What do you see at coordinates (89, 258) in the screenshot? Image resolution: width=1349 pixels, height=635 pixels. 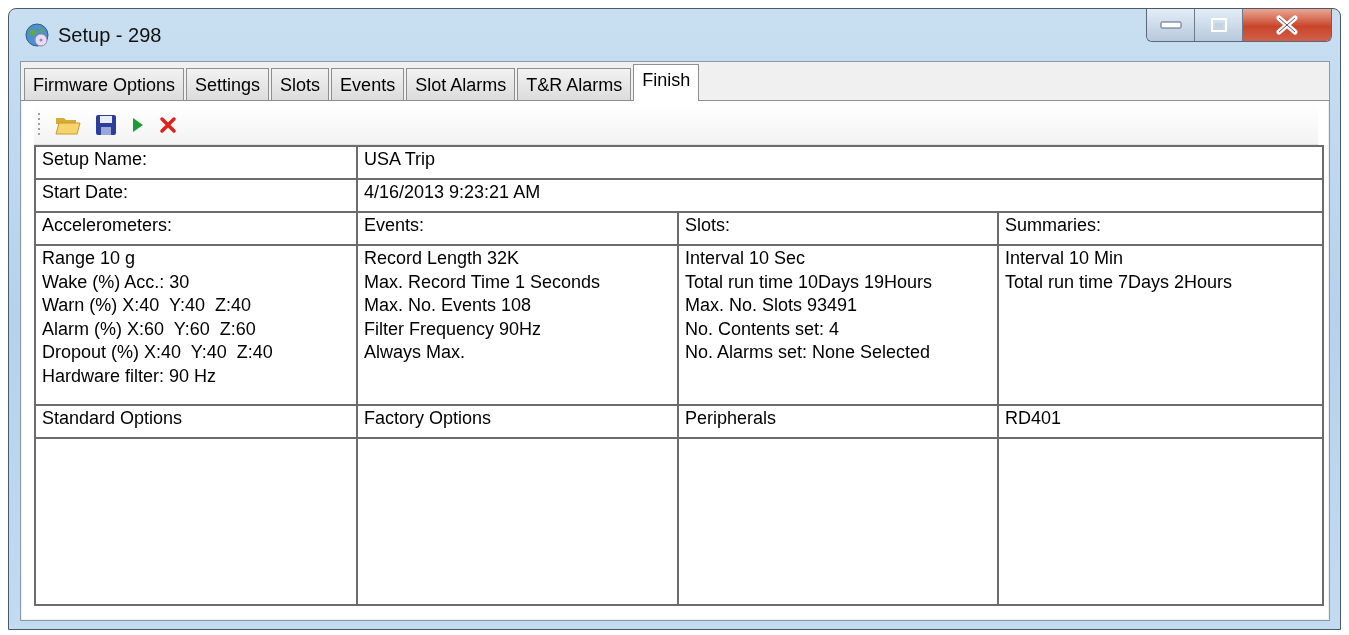 I see `detail-line: Range 10 g` at bounding box center [89, 258].